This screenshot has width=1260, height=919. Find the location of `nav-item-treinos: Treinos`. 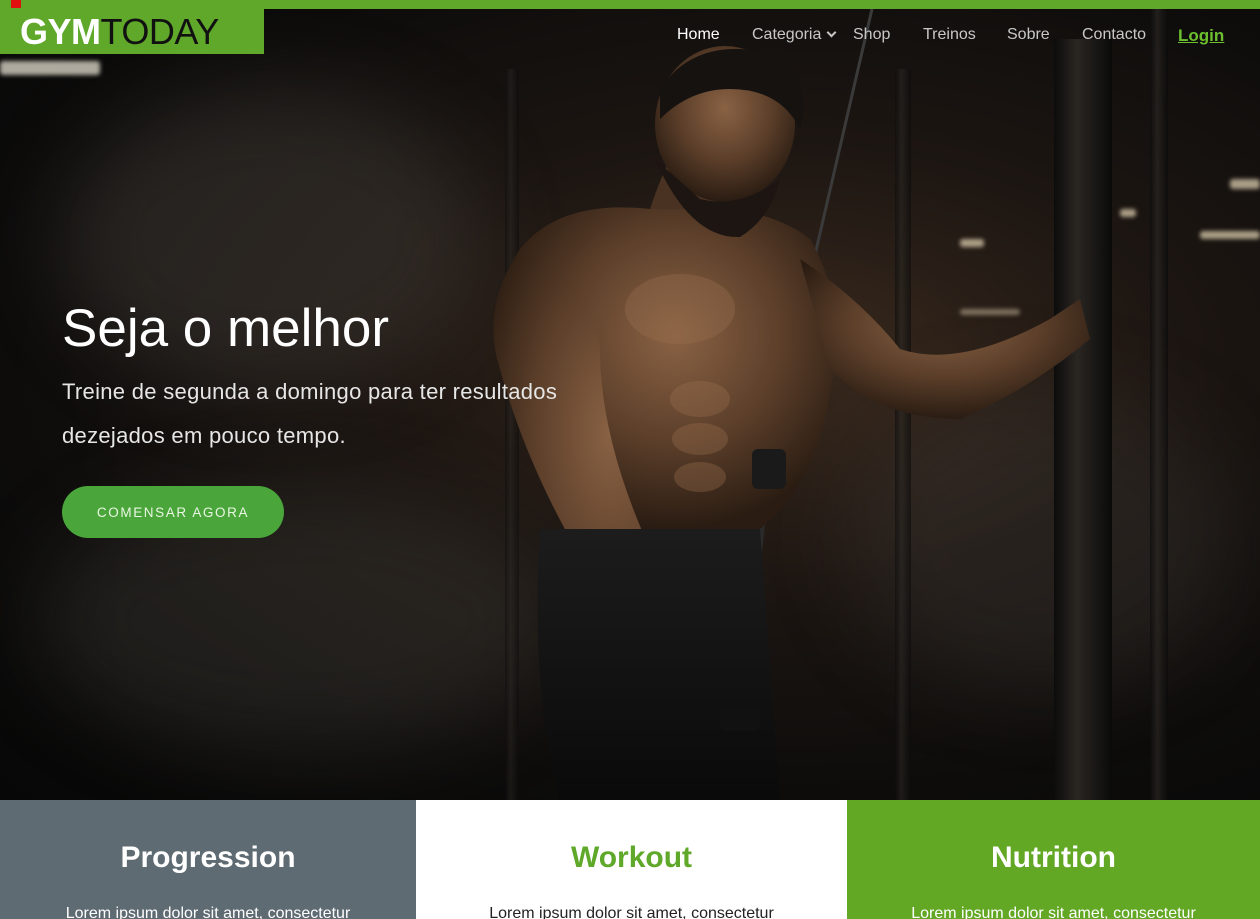

nav-item-treinos: Treinos is located at coordinates (949, 35).